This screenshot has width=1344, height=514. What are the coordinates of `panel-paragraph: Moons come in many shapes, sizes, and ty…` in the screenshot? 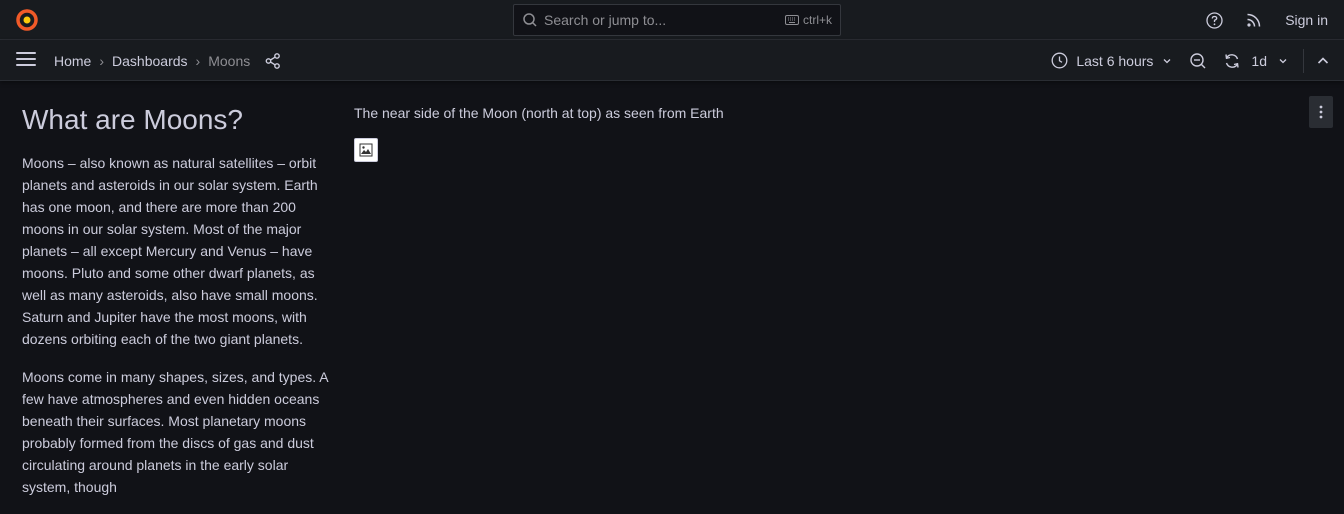 It's located at (175, 432).